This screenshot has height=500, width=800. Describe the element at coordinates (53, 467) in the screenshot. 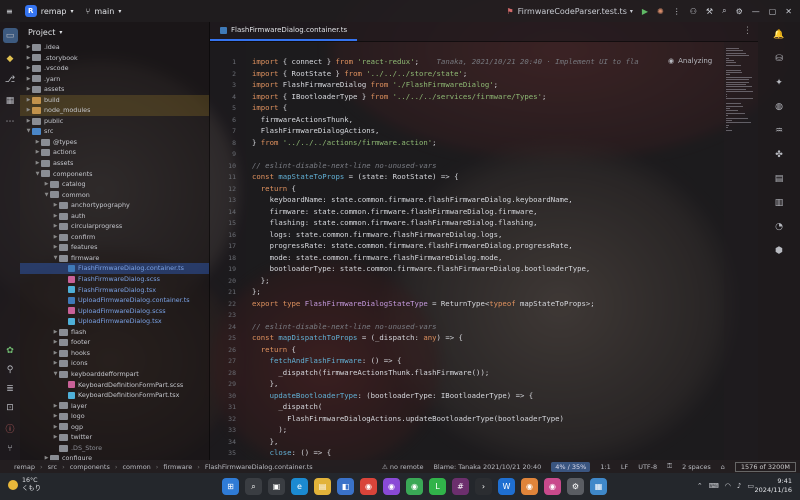

I see `breadcrumb-item: src` at that location.